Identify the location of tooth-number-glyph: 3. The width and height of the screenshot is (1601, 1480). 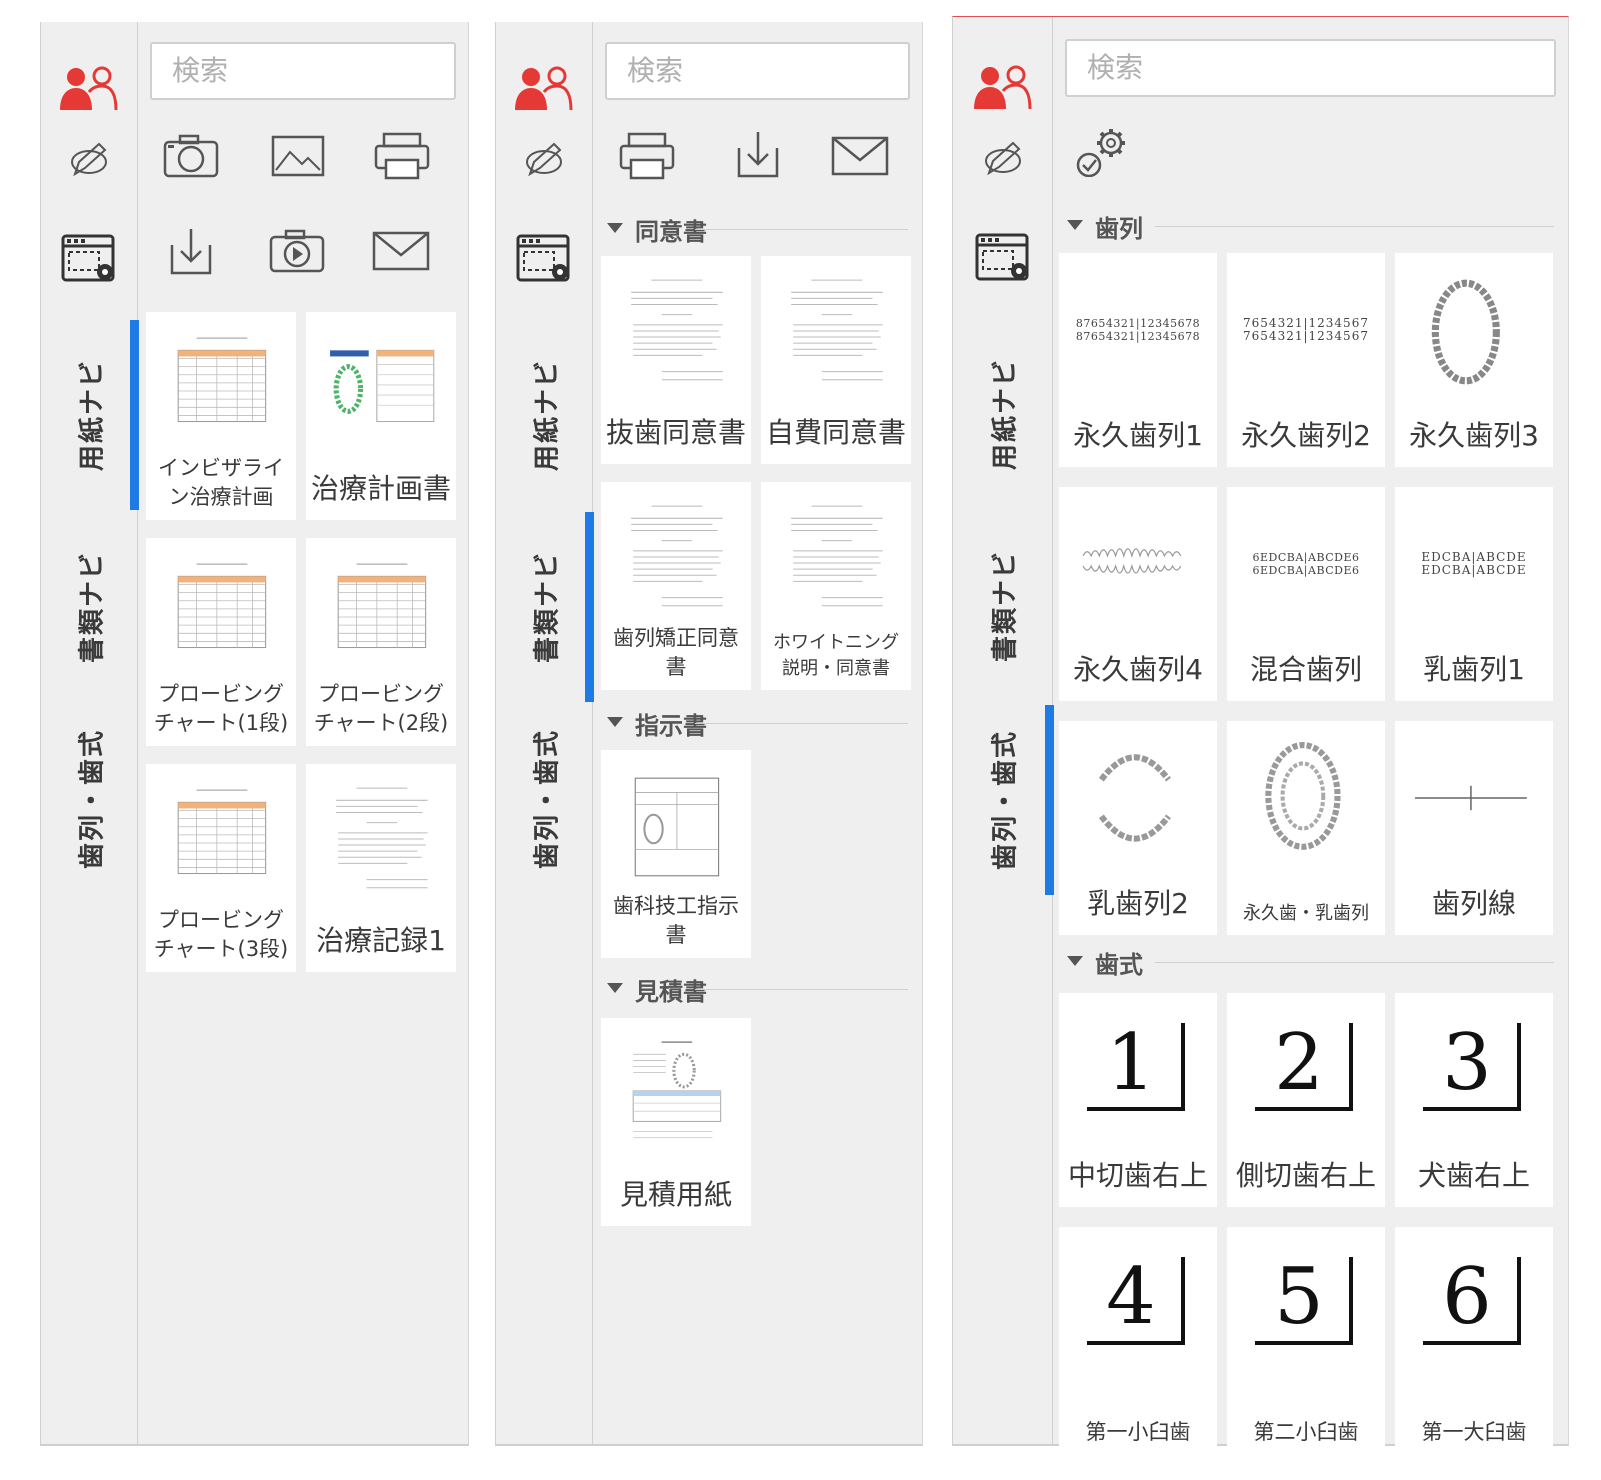
(1474, 1071).